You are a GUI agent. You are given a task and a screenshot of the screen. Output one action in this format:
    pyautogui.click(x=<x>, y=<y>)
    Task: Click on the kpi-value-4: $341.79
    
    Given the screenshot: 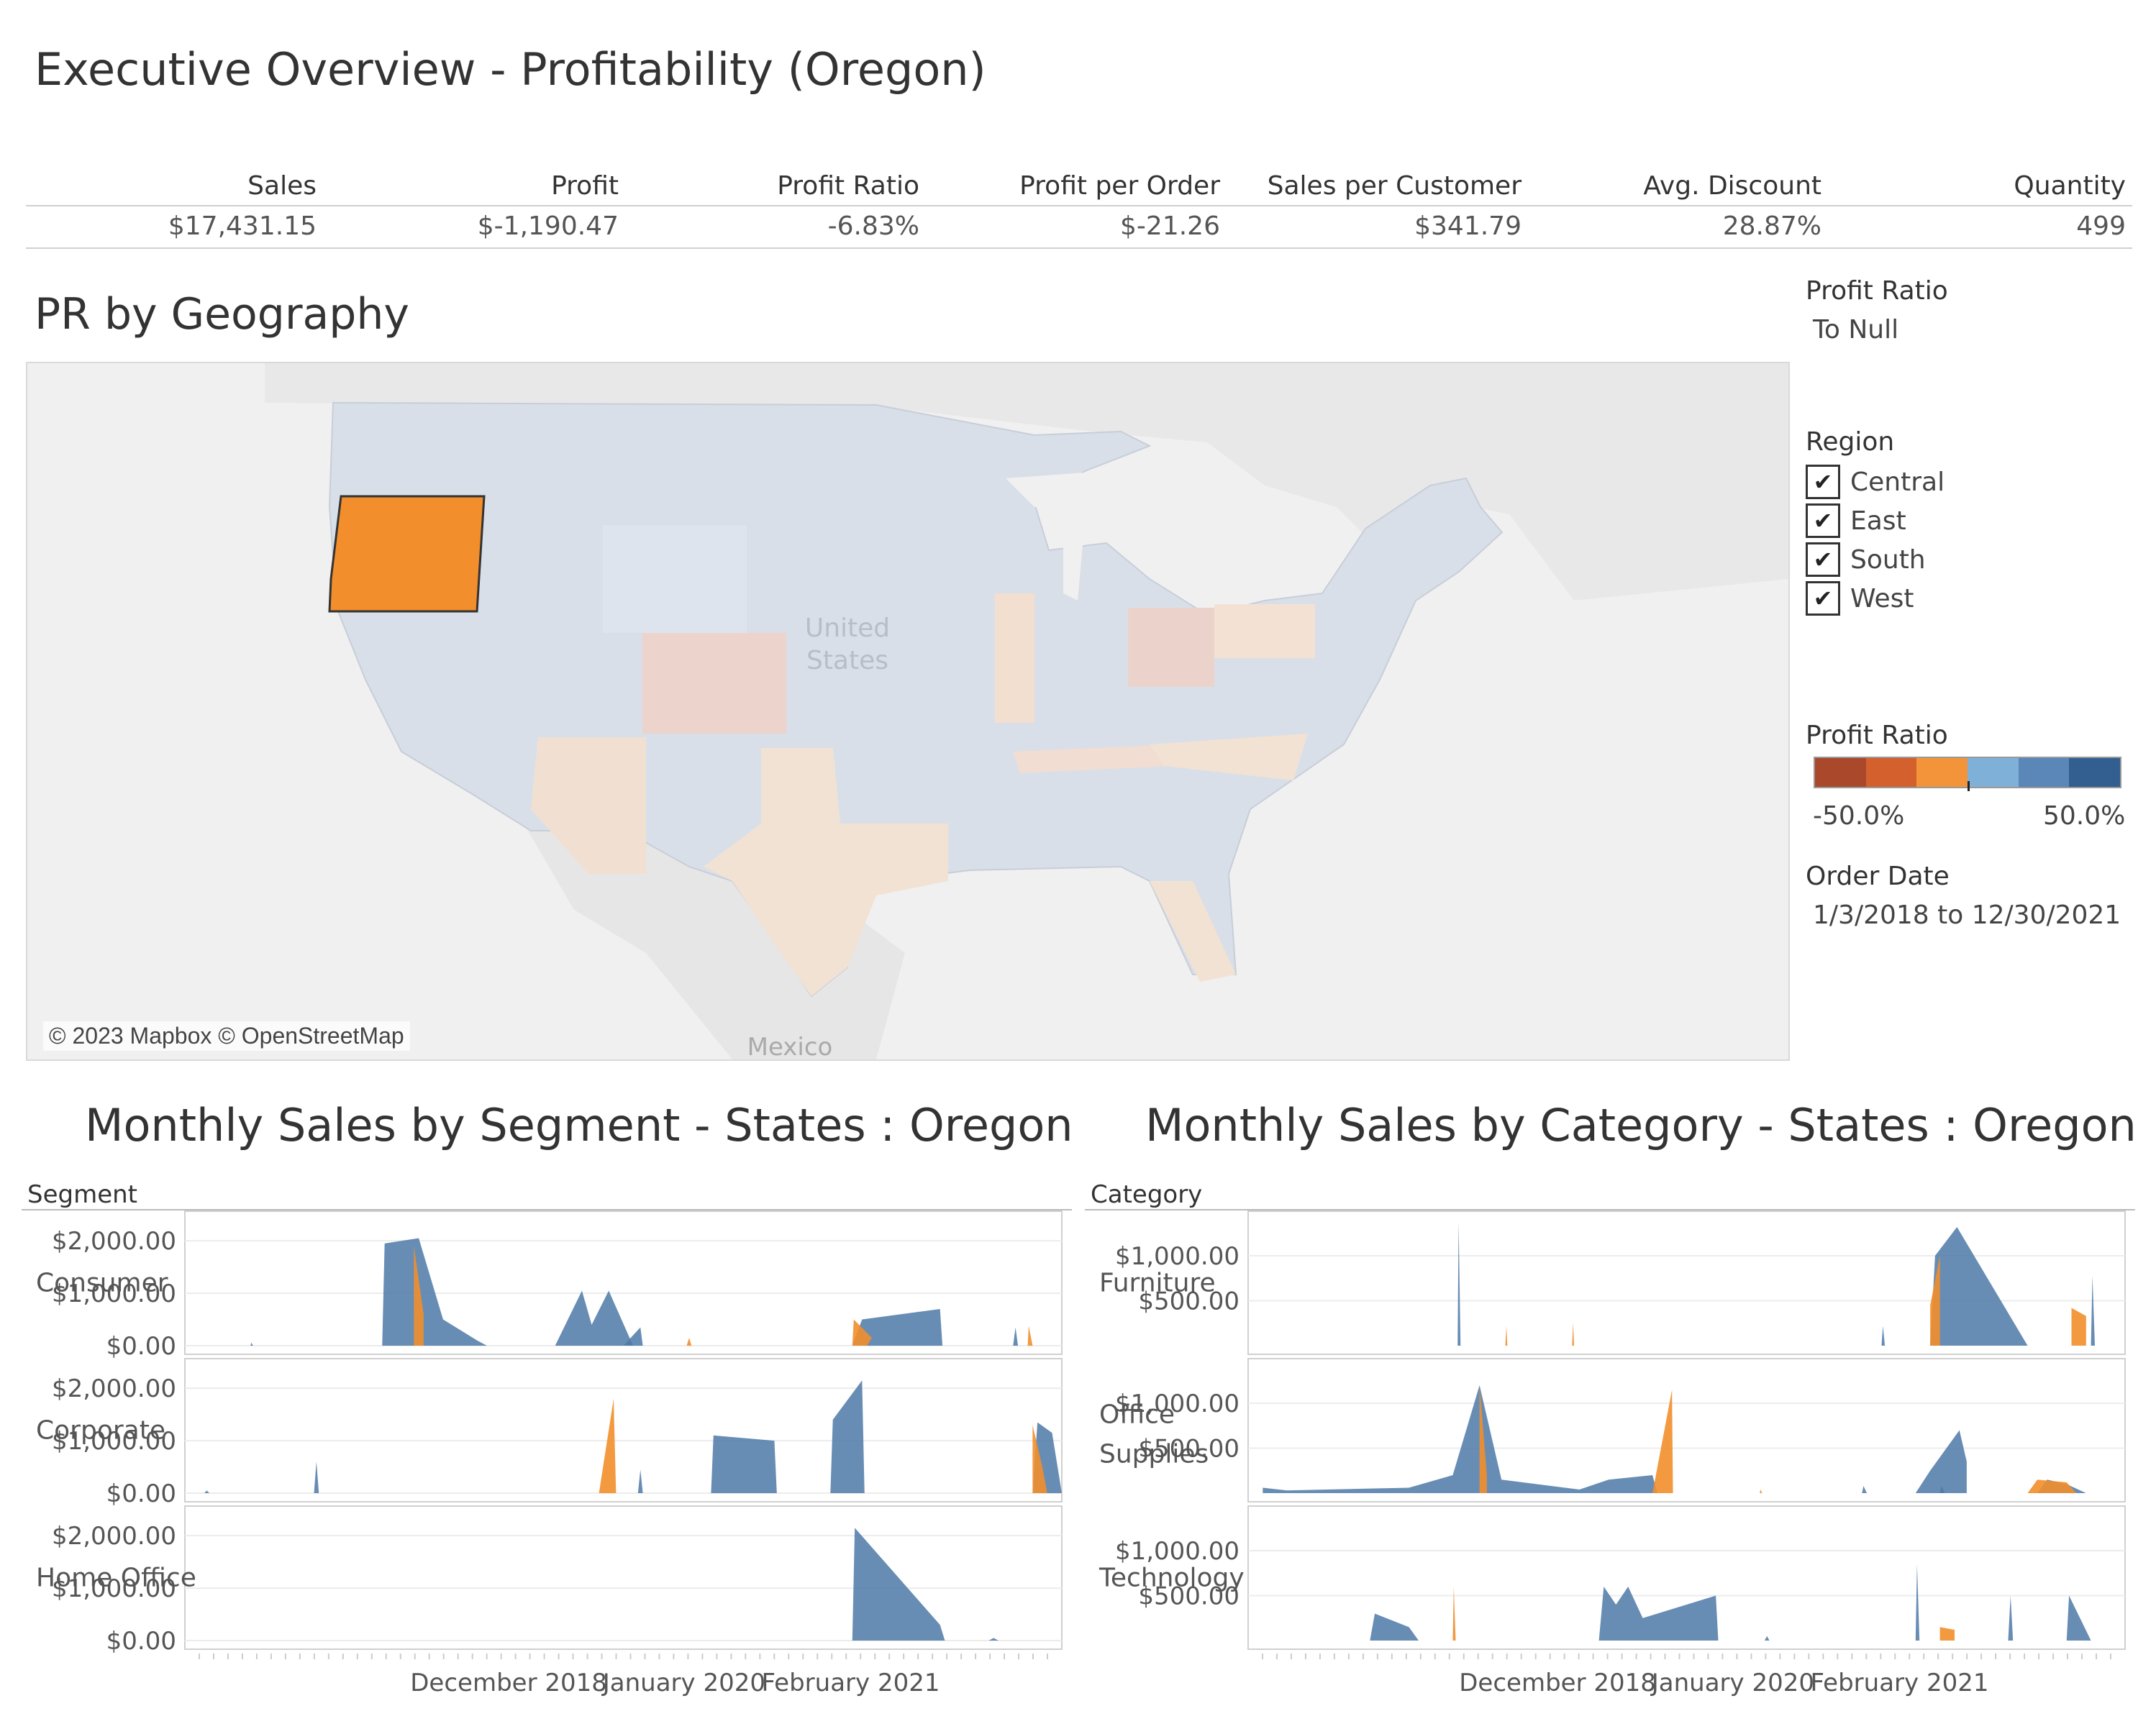 What is the action you would take?
    pyautogui.click(x=1468, y=226)
    